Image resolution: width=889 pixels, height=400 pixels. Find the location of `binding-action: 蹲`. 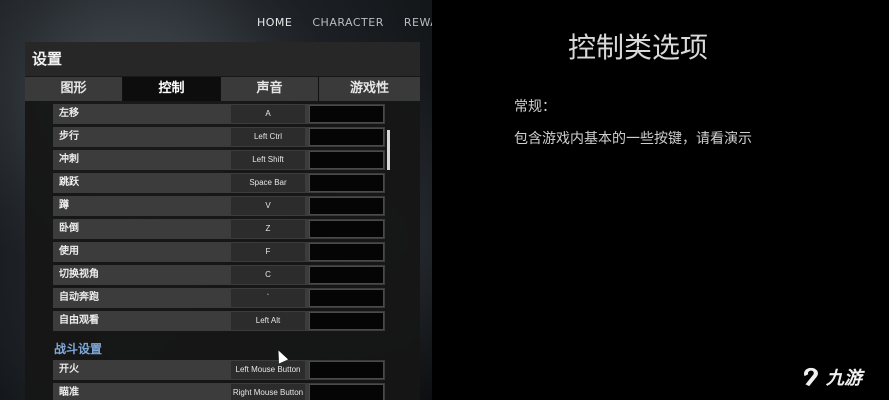

binding-action: 蹲 is located at coordinates (64, 205).